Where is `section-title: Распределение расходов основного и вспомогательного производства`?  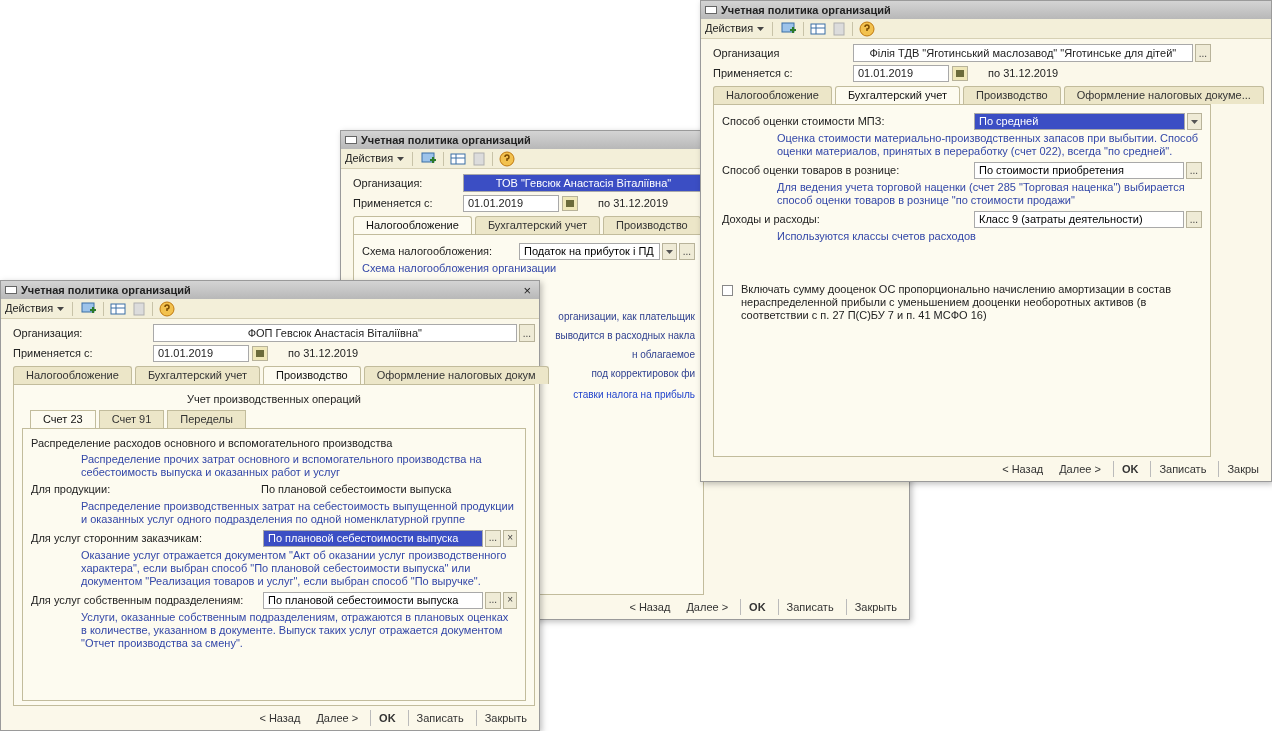
section-title: Распределение расходов основного и вспомогательного производства is located at coordinates (212, 443).